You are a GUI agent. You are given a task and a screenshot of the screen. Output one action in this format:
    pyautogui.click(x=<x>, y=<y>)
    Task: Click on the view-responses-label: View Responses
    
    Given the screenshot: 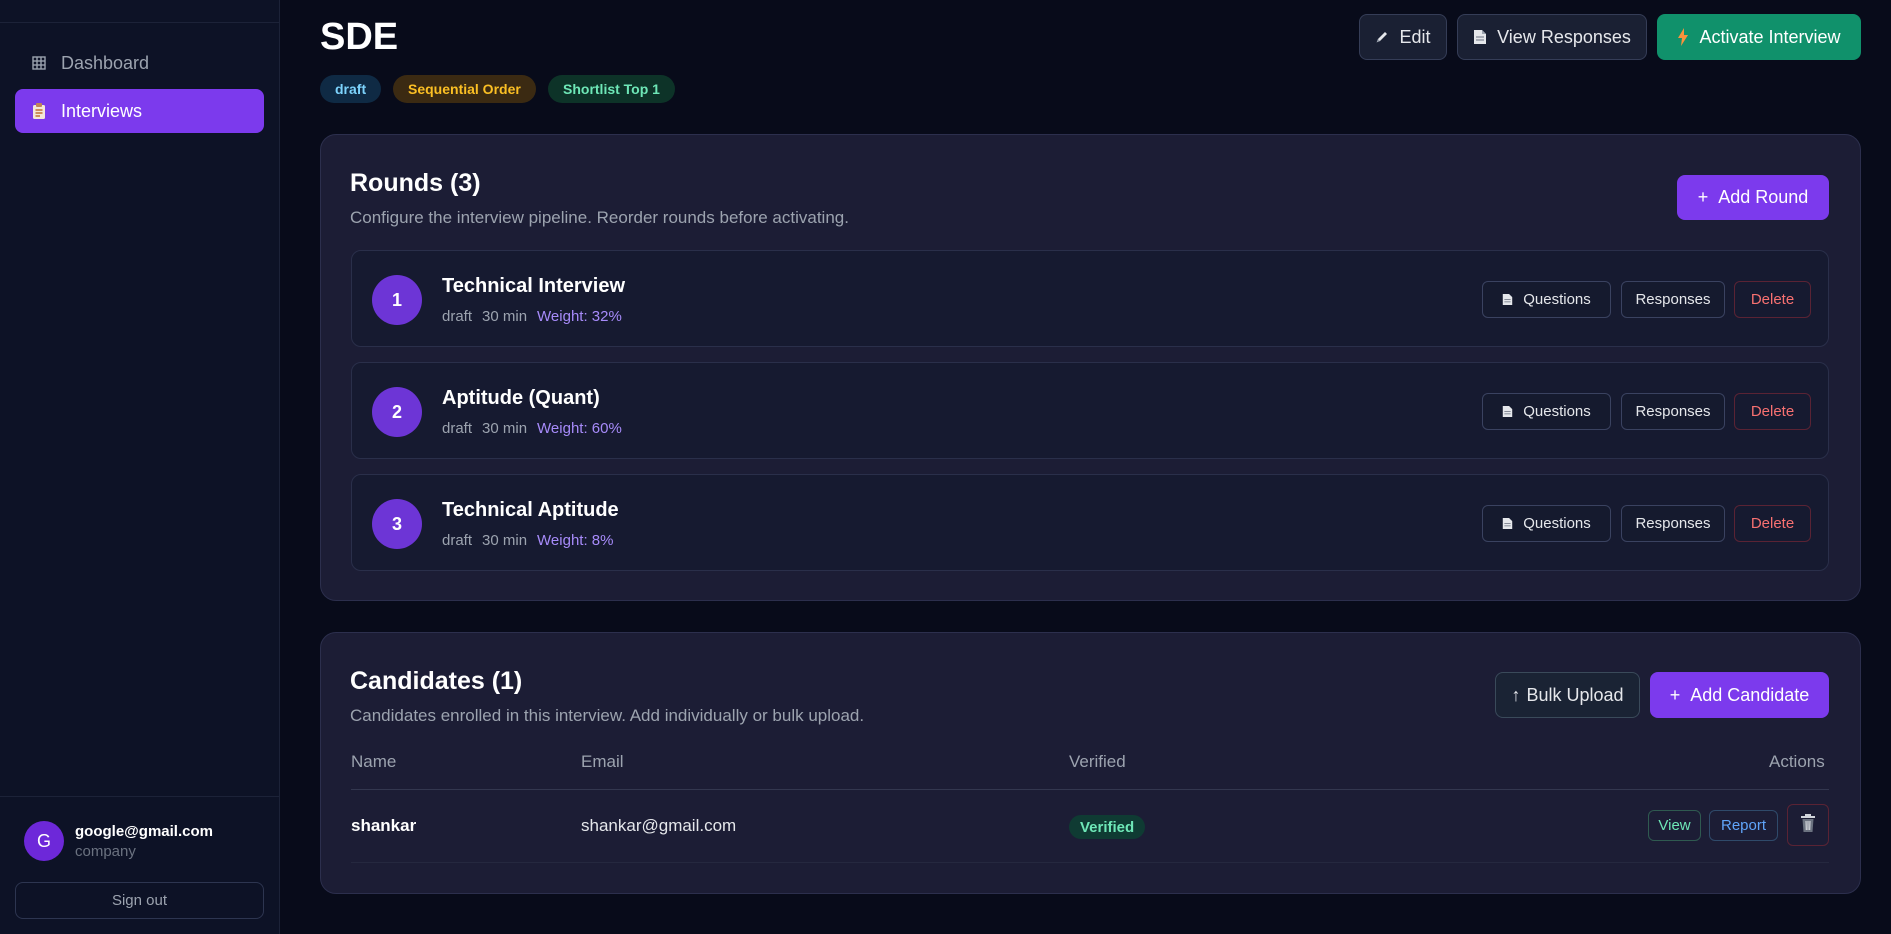 What is the action you would take?
    pyautogui.click(x=1564, y=36)
    